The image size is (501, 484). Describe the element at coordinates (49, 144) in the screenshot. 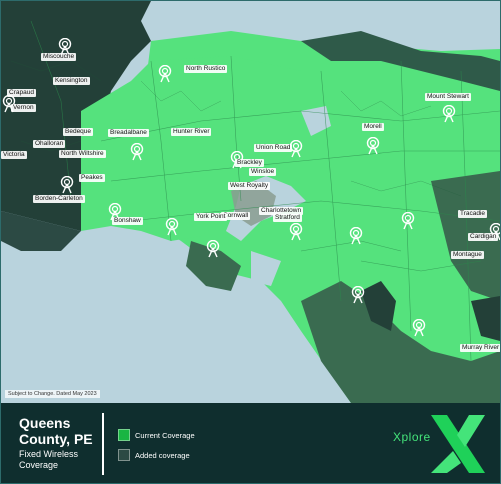

I see `place-label: Ohalloran` at that location.